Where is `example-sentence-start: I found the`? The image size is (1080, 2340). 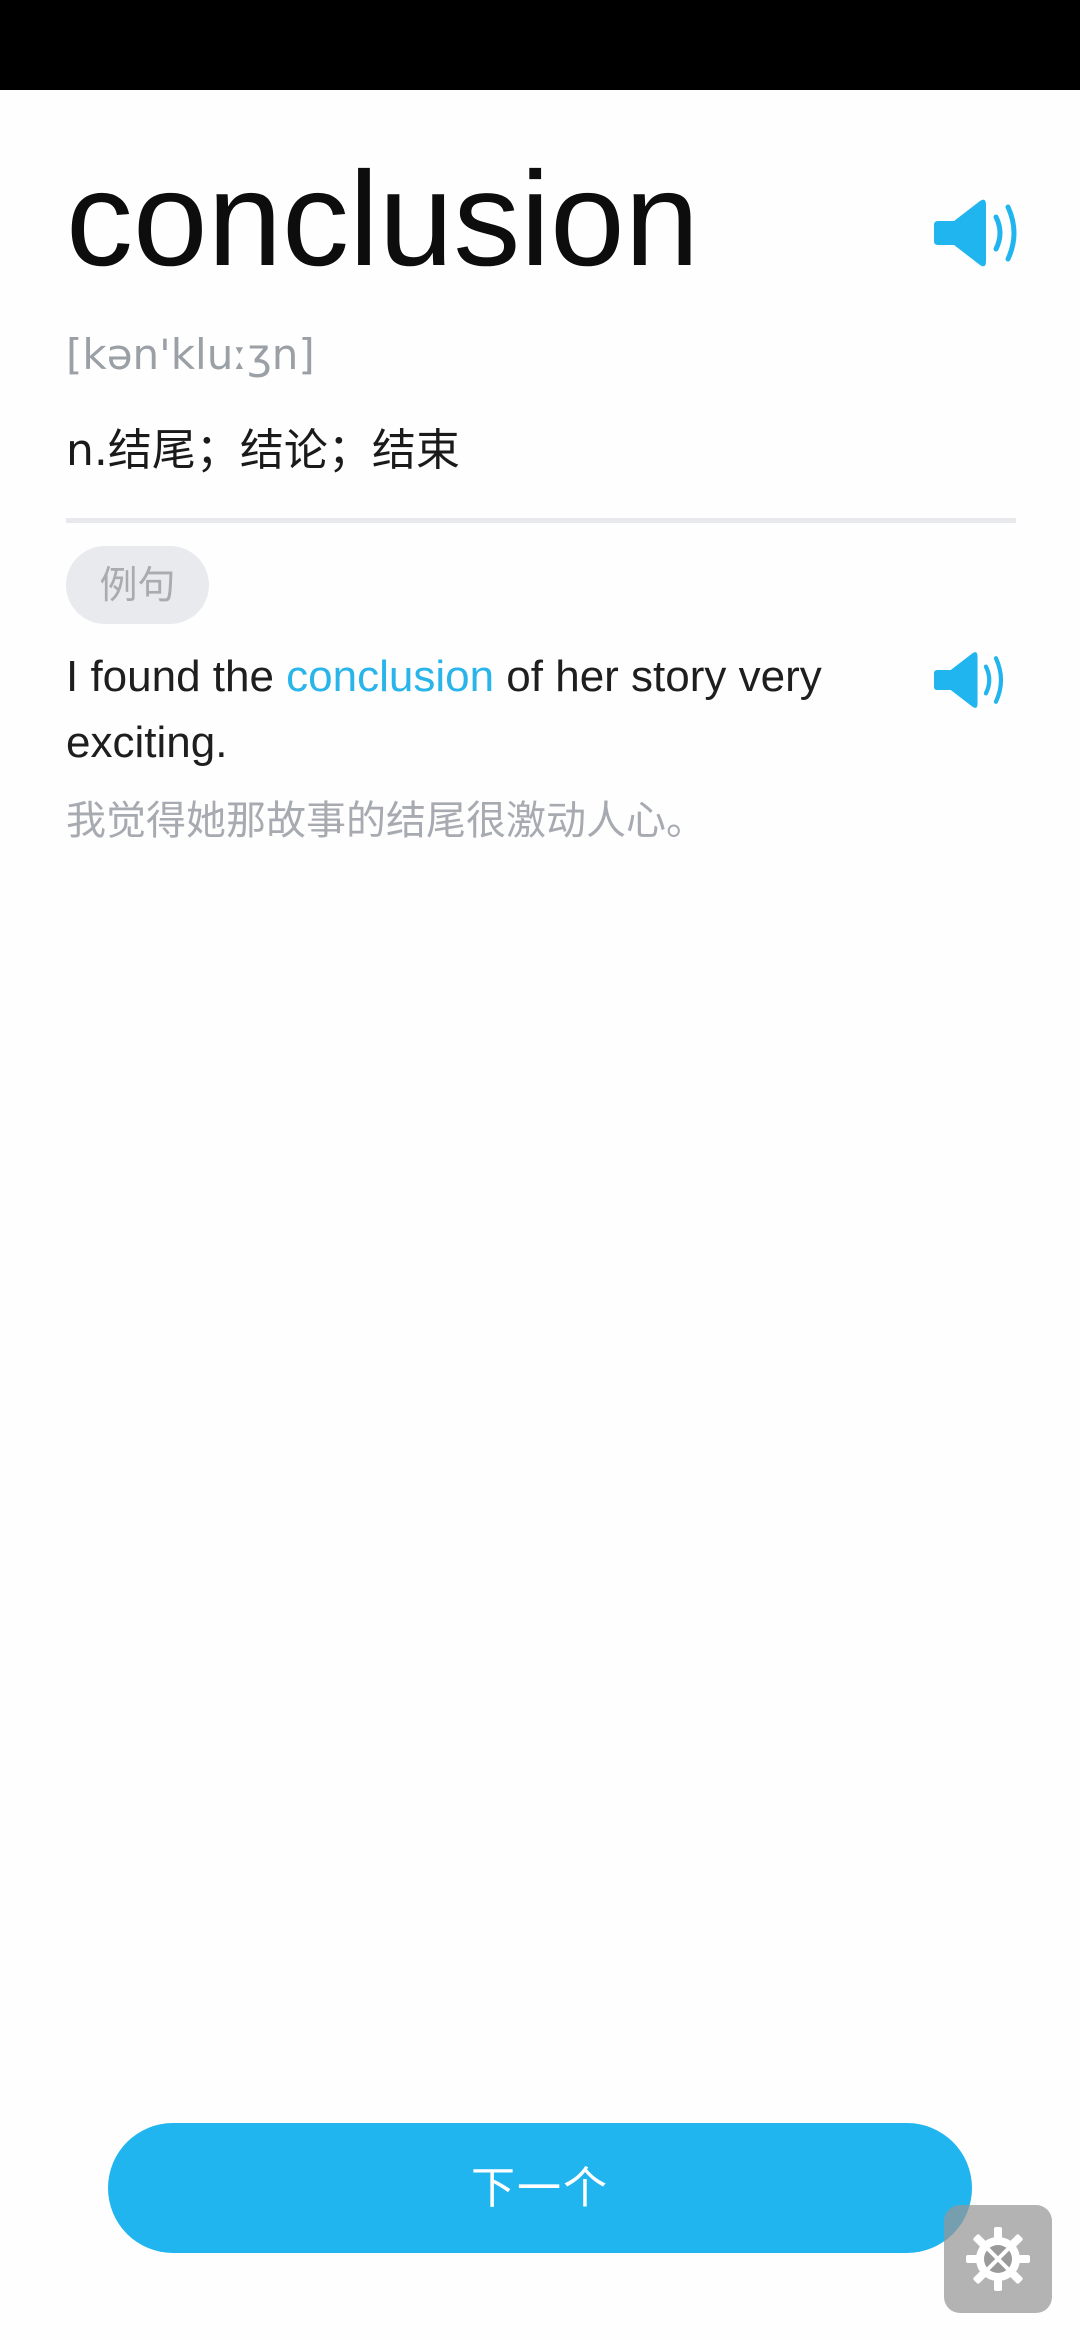
example-sentence-start: I found the is located at coordinates (176, 676).